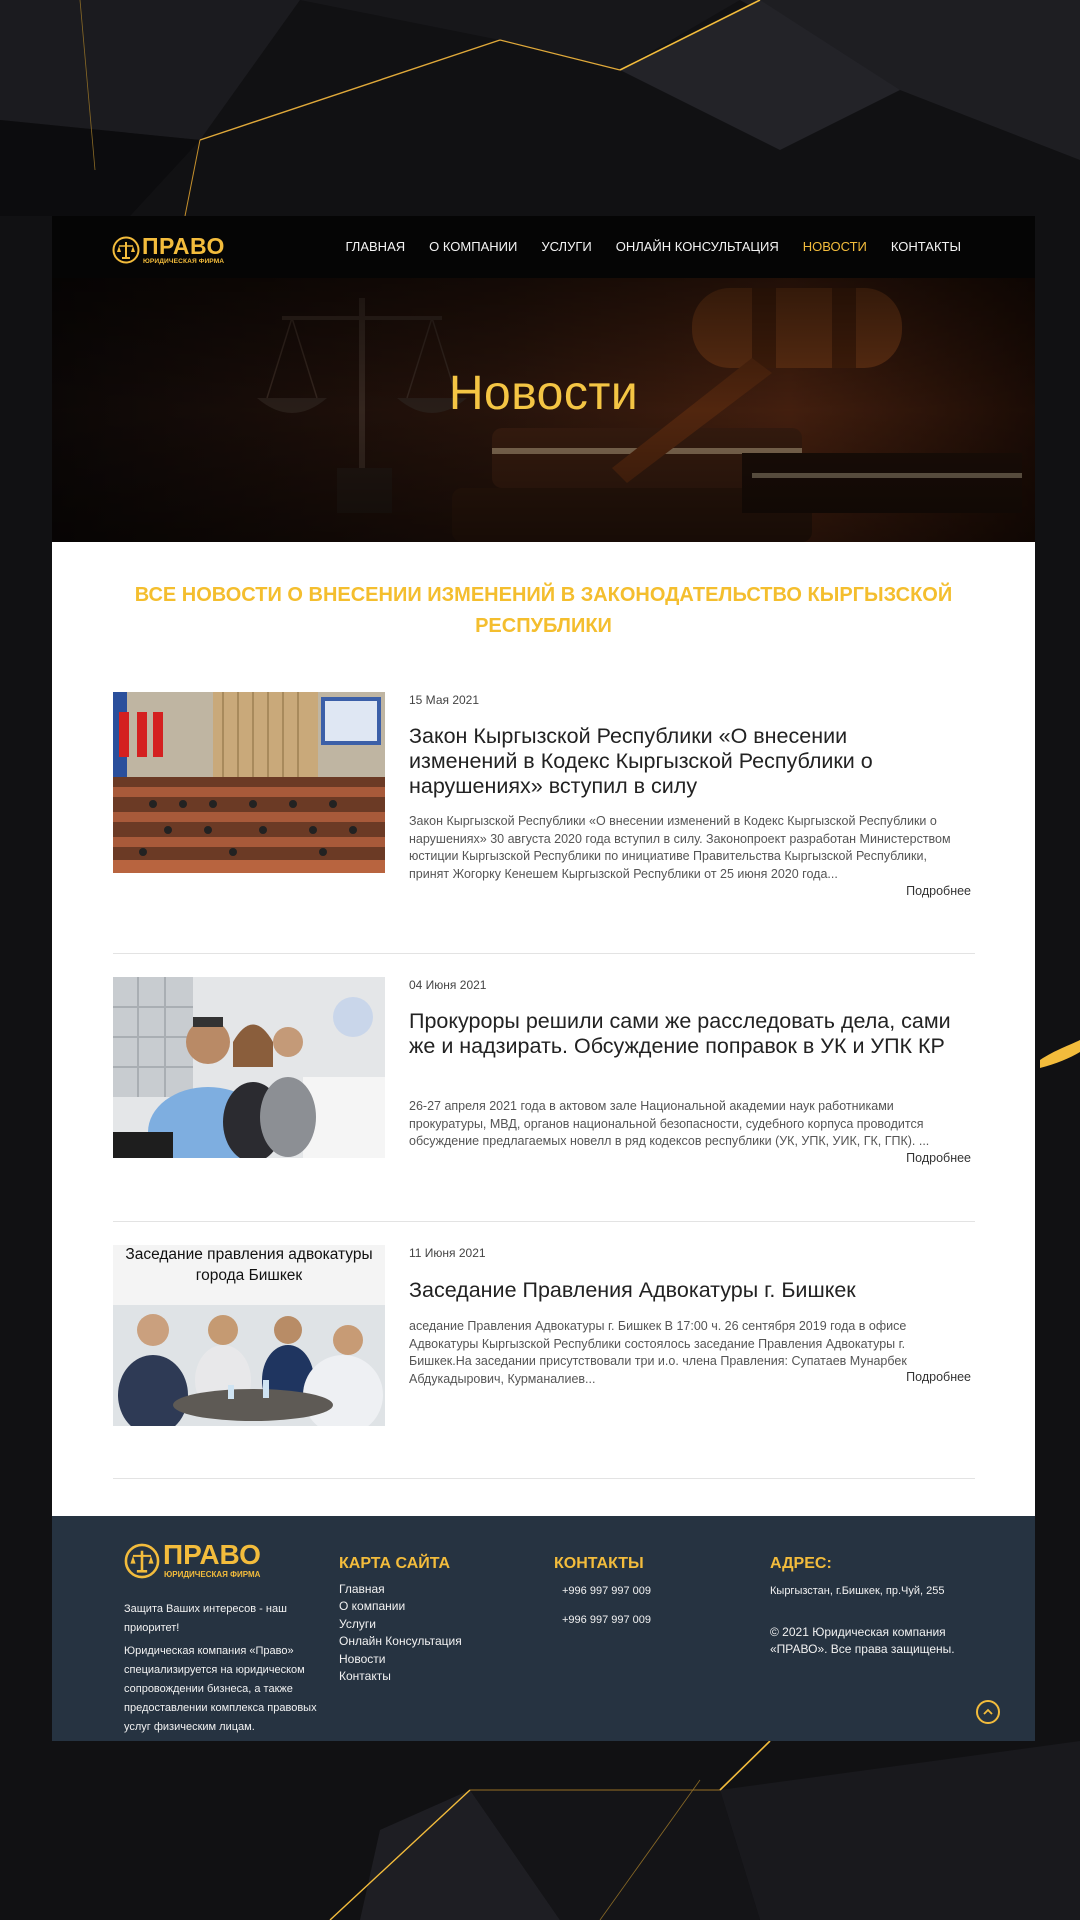 This screenshot has height=1920, width=1080. What do you see at coordinates (429, 1676) in the screenshot?
I see `footer-link-contacts: Контакты` at bounding box center [429, 1676].